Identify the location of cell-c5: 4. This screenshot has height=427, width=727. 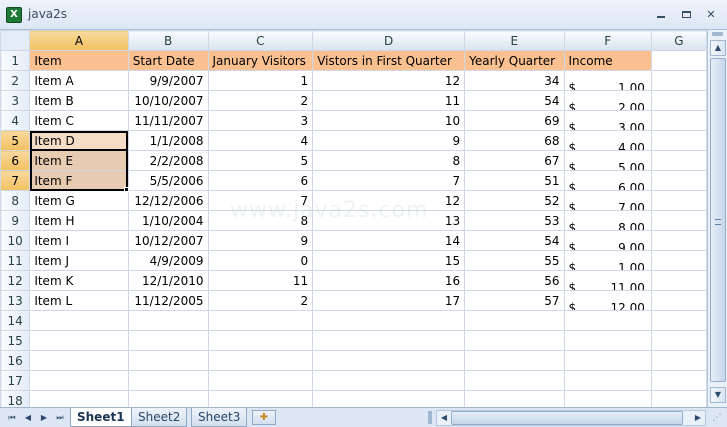
(260, 140).